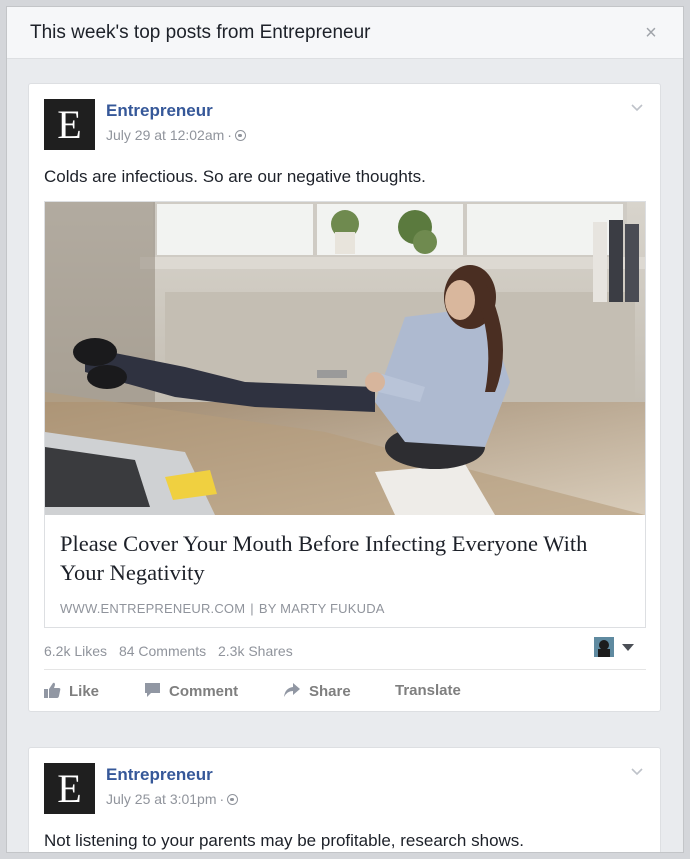 This screenshot has height=859, width=690. I want to click on like-label: Like, so click(84, 691).